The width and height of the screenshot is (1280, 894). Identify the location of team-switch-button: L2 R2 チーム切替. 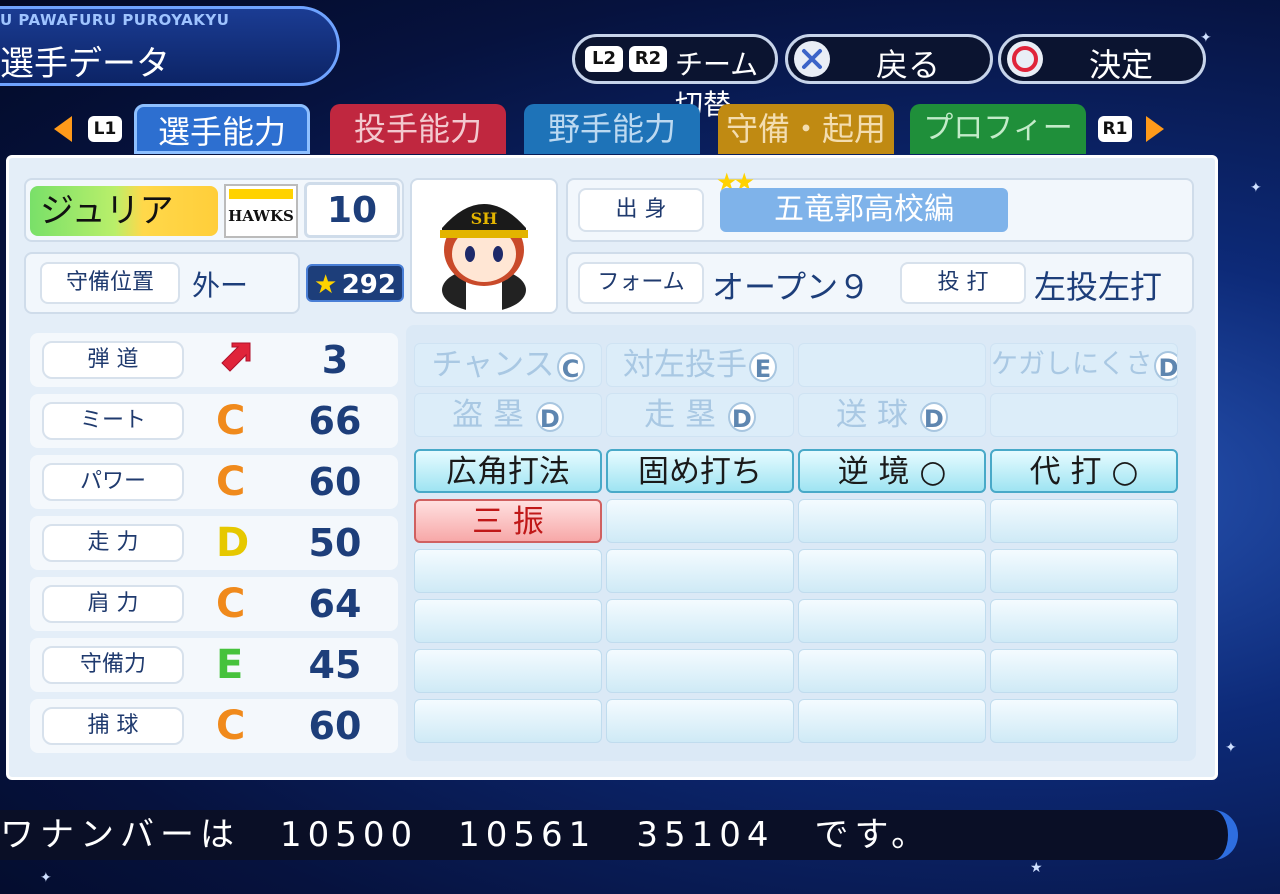
(675, 77).